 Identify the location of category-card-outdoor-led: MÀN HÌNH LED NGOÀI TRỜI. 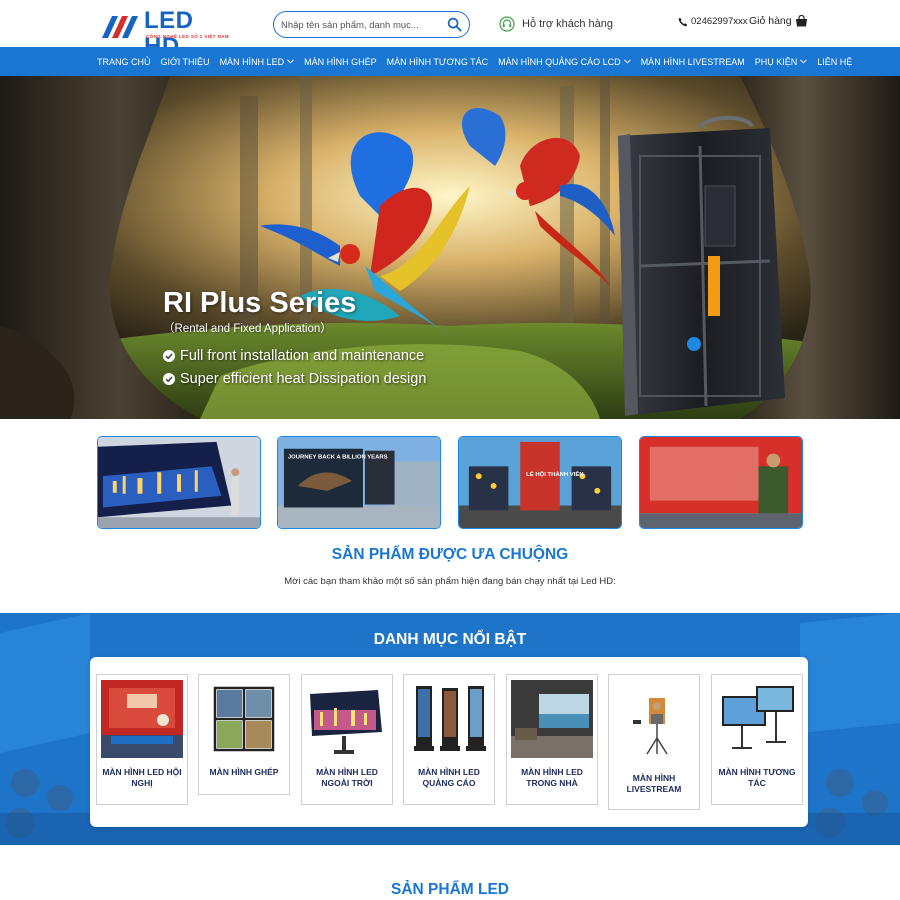
(347, 739).